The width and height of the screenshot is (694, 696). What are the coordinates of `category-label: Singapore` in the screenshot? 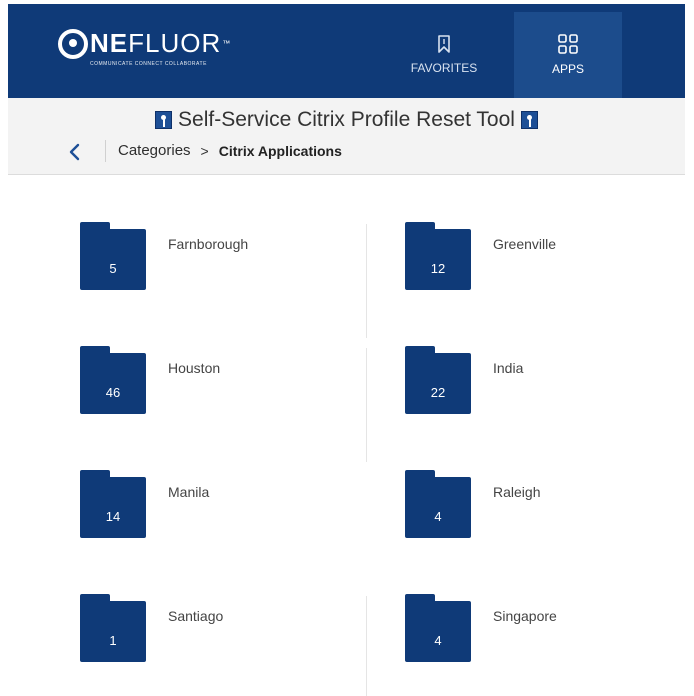 It's located at (525, 616).